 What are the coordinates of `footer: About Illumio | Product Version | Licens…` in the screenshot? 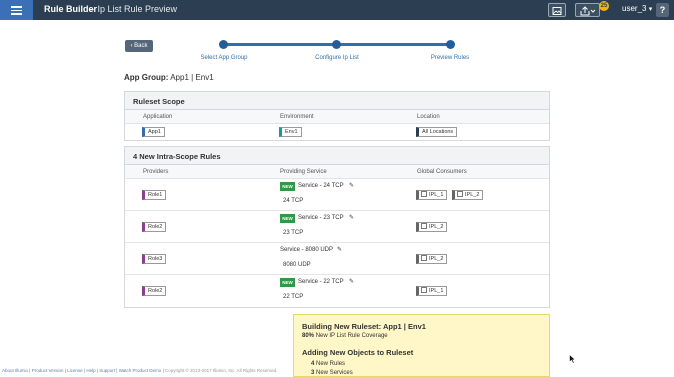 It's located at (140, 370).